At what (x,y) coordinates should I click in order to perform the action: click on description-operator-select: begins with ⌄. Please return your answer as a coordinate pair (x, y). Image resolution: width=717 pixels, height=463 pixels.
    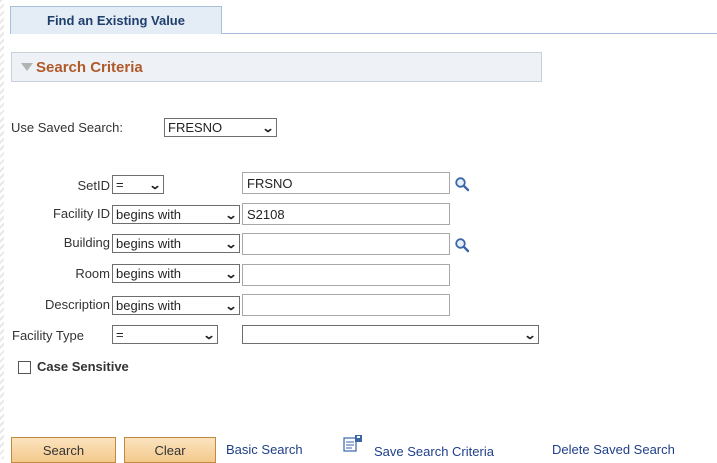
    Looking at the image, I should click on (176, 305).